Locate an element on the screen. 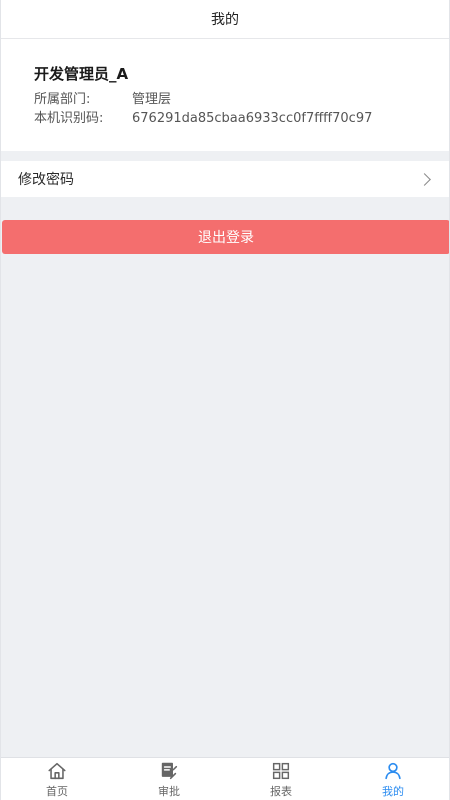  change-password-label: 修改密码 is located at coordinates (46, 180).